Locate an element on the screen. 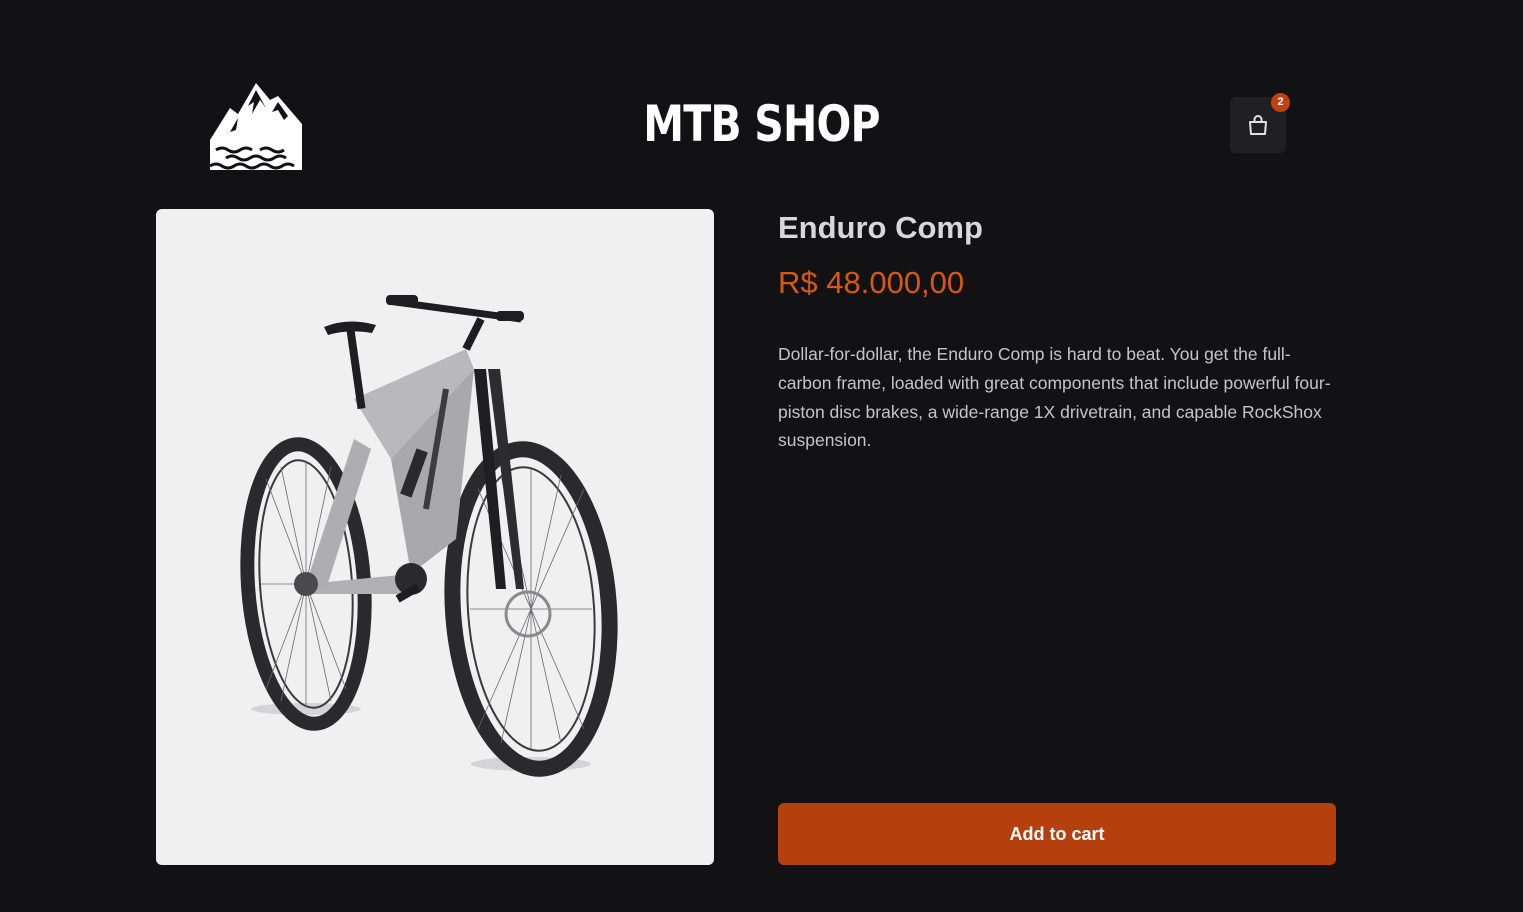 This screenshot has height=912, width=1523. add-to-cart-button: Add to cart is located at coordinates (1057, 834).